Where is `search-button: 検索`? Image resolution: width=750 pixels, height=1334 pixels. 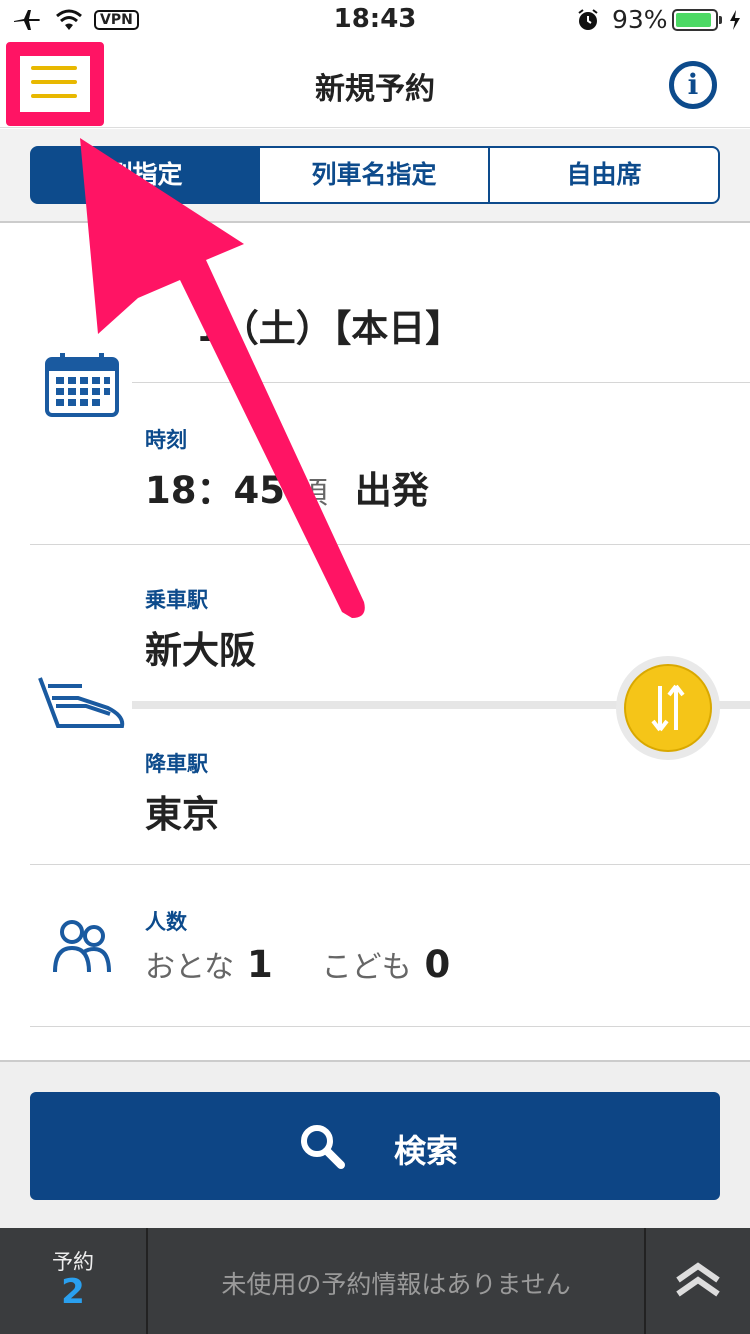 search-button: 検索 is located at coordinates (375, 1146).